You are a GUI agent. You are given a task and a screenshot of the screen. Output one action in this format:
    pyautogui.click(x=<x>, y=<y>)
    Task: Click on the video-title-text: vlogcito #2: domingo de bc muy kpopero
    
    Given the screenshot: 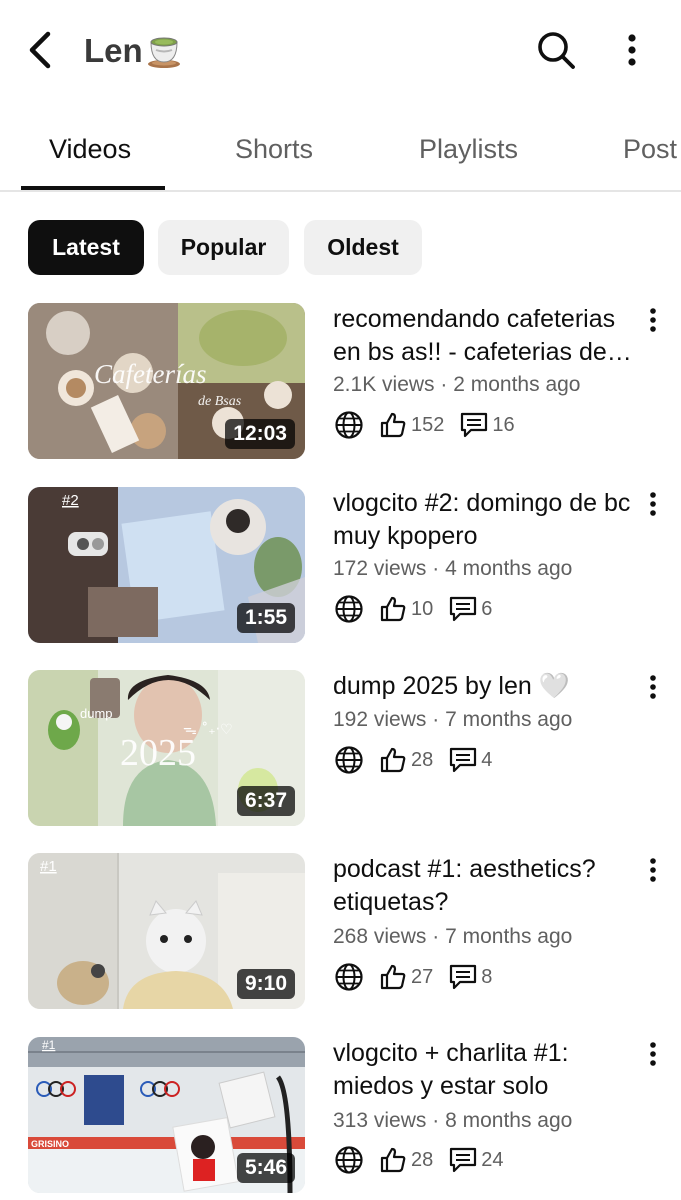 What is the action you would take?
    pyautogui.click(x=482, y=519)
    